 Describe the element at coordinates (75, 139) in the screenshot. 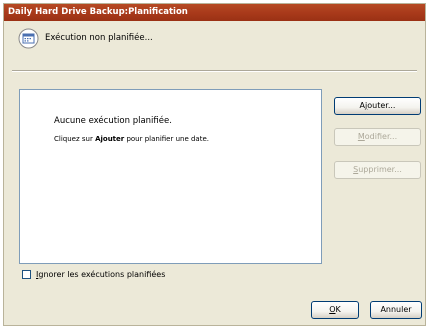

I see `hint-prefix: Cliquez sur` at that location.